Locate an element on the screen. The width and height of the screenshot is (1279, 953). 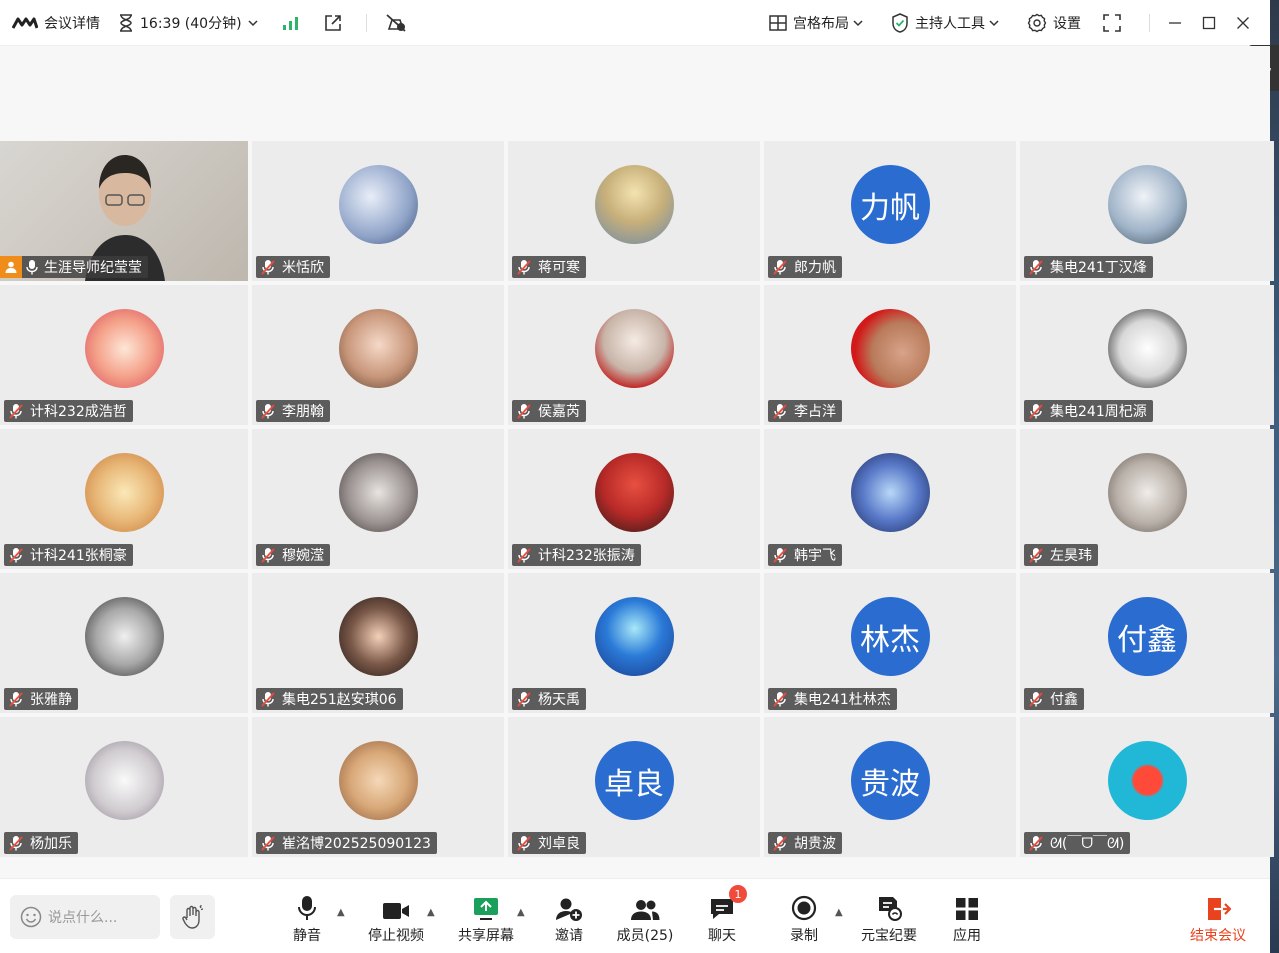
layout-button: 宫格布局 is located at coordinates (819, 23).